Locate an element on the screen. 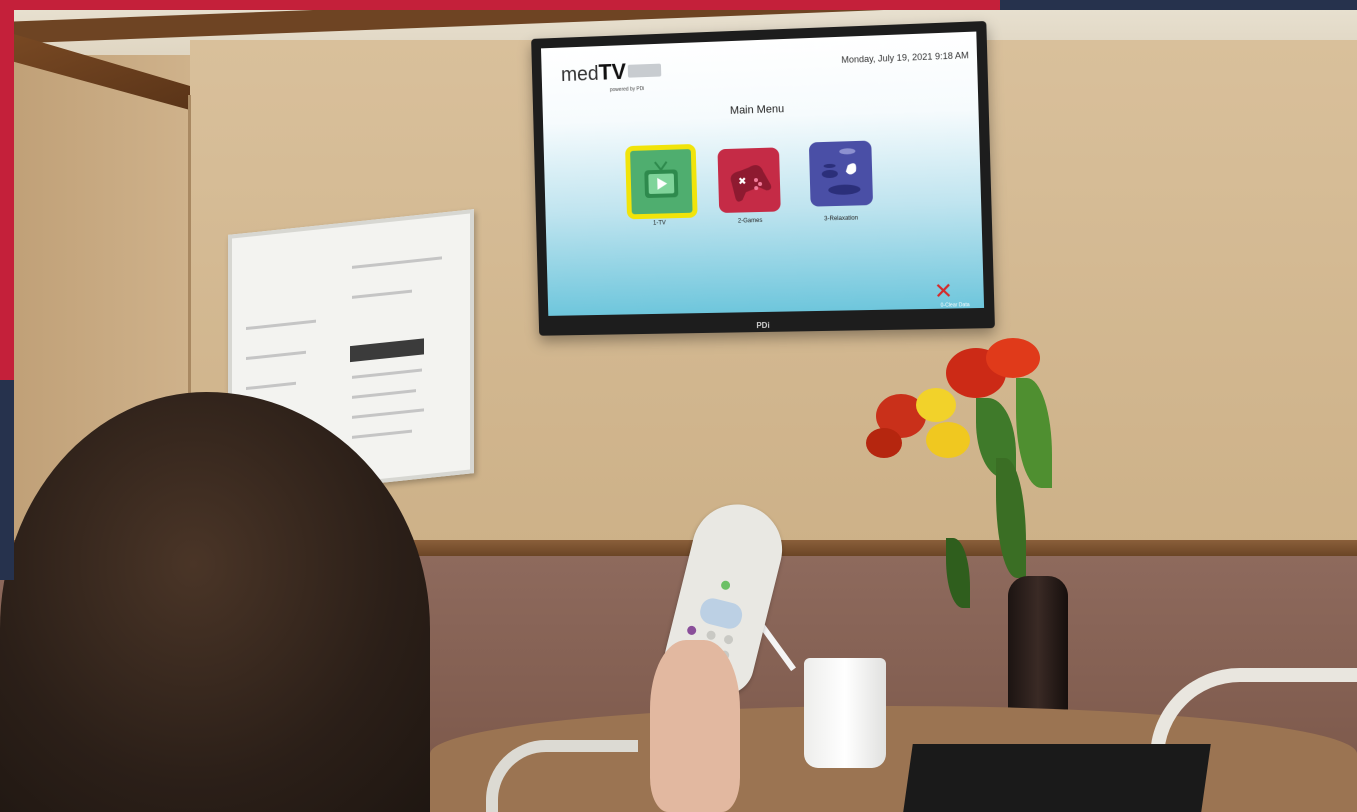 This screenshot has height=812, width=1357. menu-tile-tv is located at coordinates (661, 181).